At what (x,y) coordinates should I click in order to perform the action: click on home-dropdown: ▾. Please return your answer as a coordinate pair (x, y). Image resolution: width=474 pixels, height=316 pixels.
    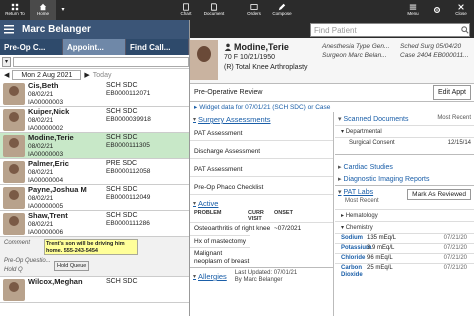
    Looking at the image, I should click on (63, 10).